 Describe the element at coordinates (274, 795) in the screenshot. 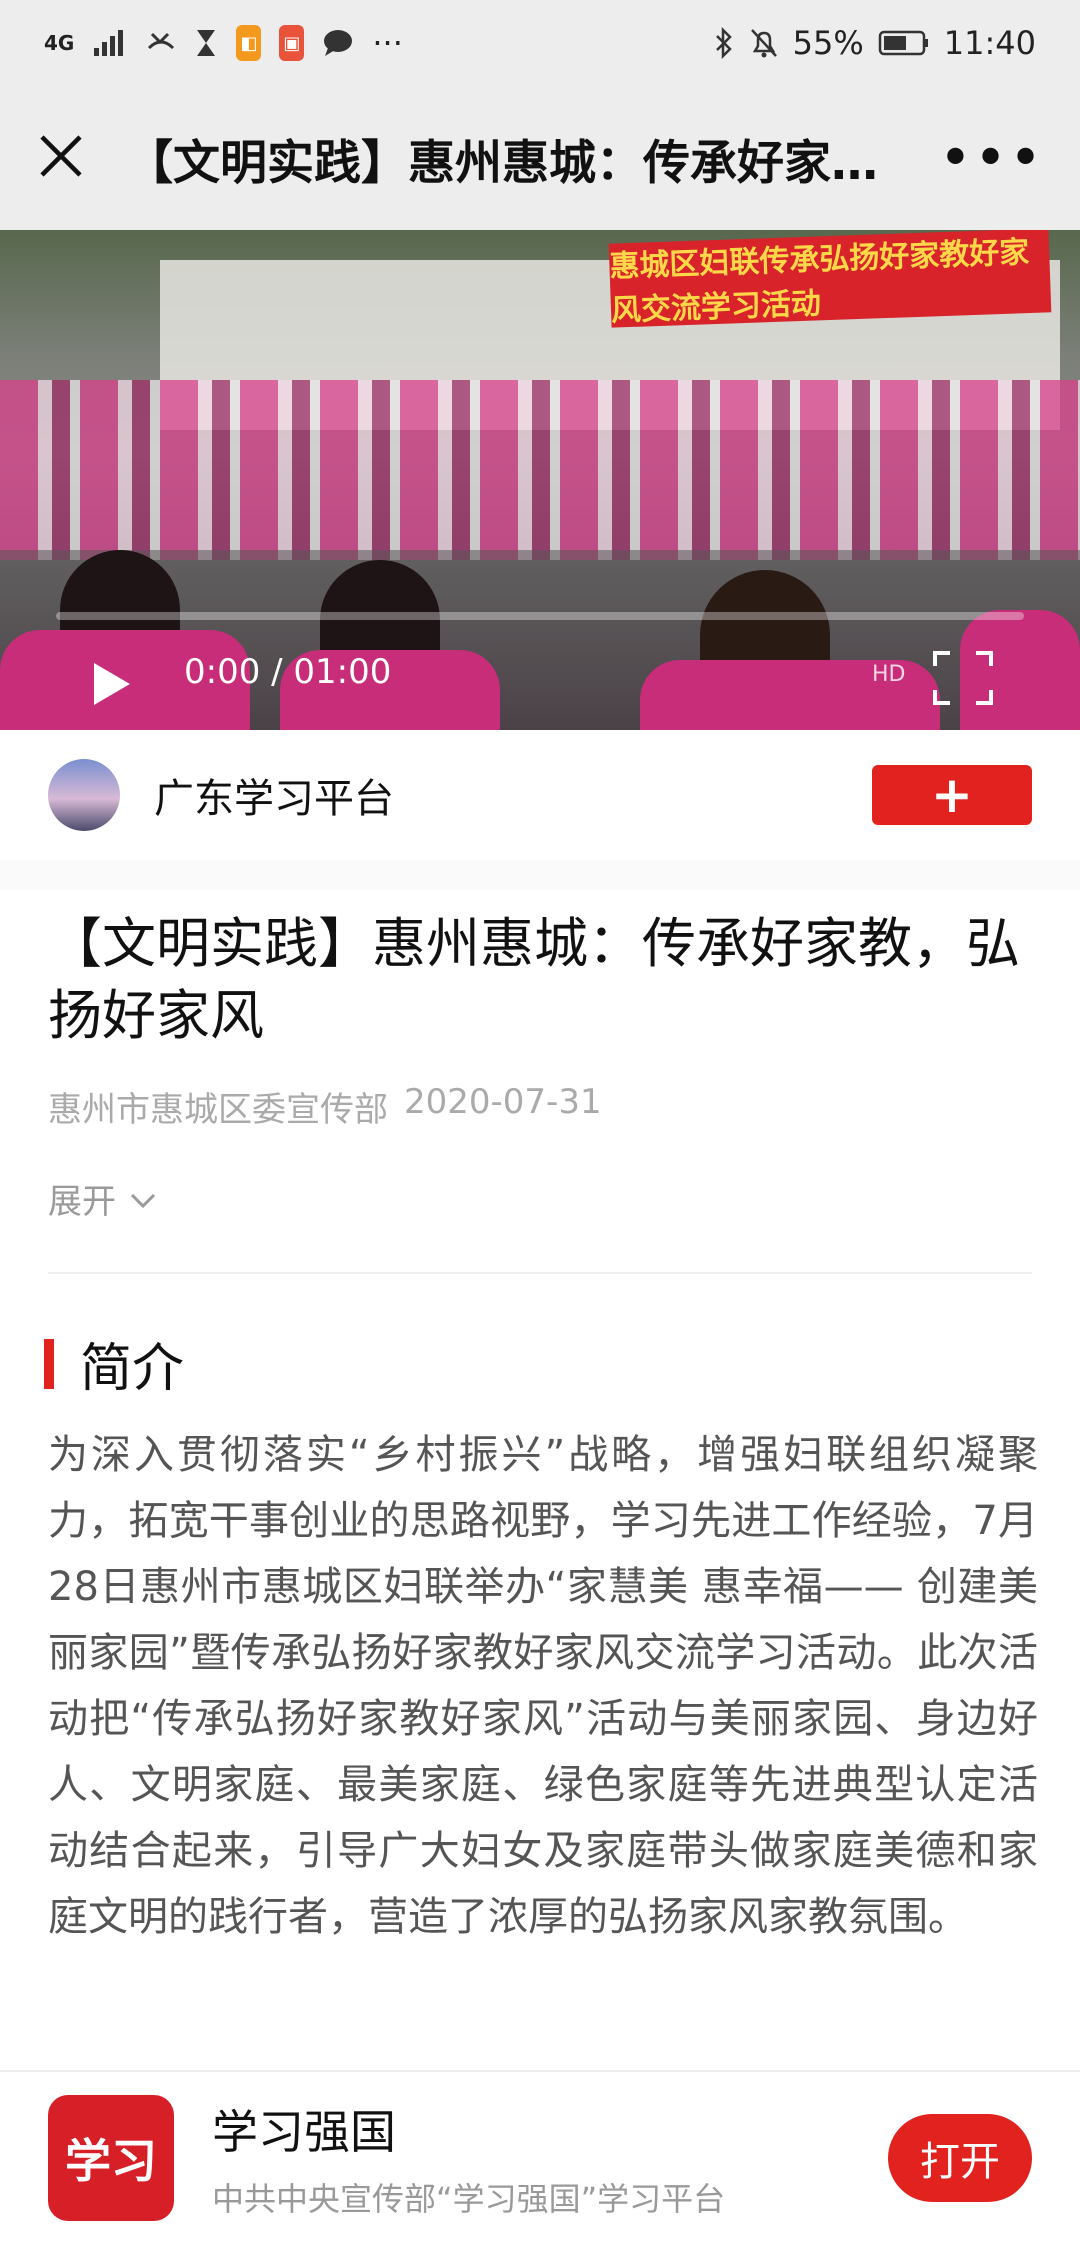

I see `channel-name: 广东学习平台` at that location.